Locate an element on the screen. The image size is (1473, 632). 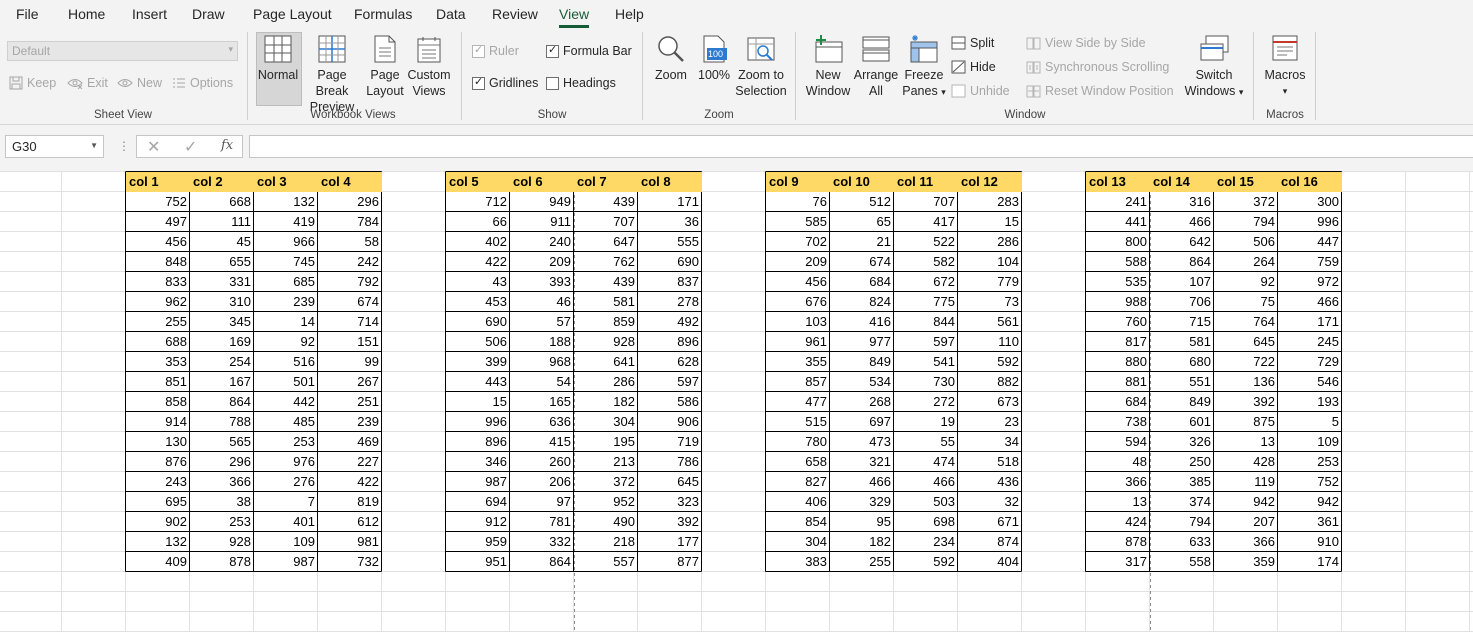
data-cell: 506 is located at coordinates (1246, 242).